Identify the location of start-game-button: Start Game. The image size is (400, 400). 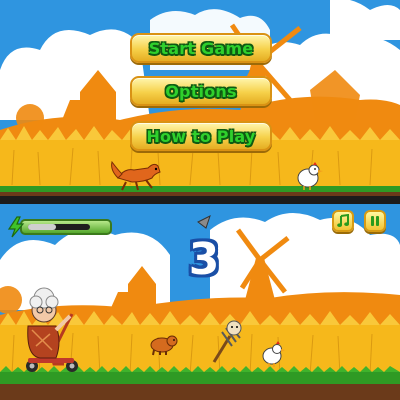
(201, 48).